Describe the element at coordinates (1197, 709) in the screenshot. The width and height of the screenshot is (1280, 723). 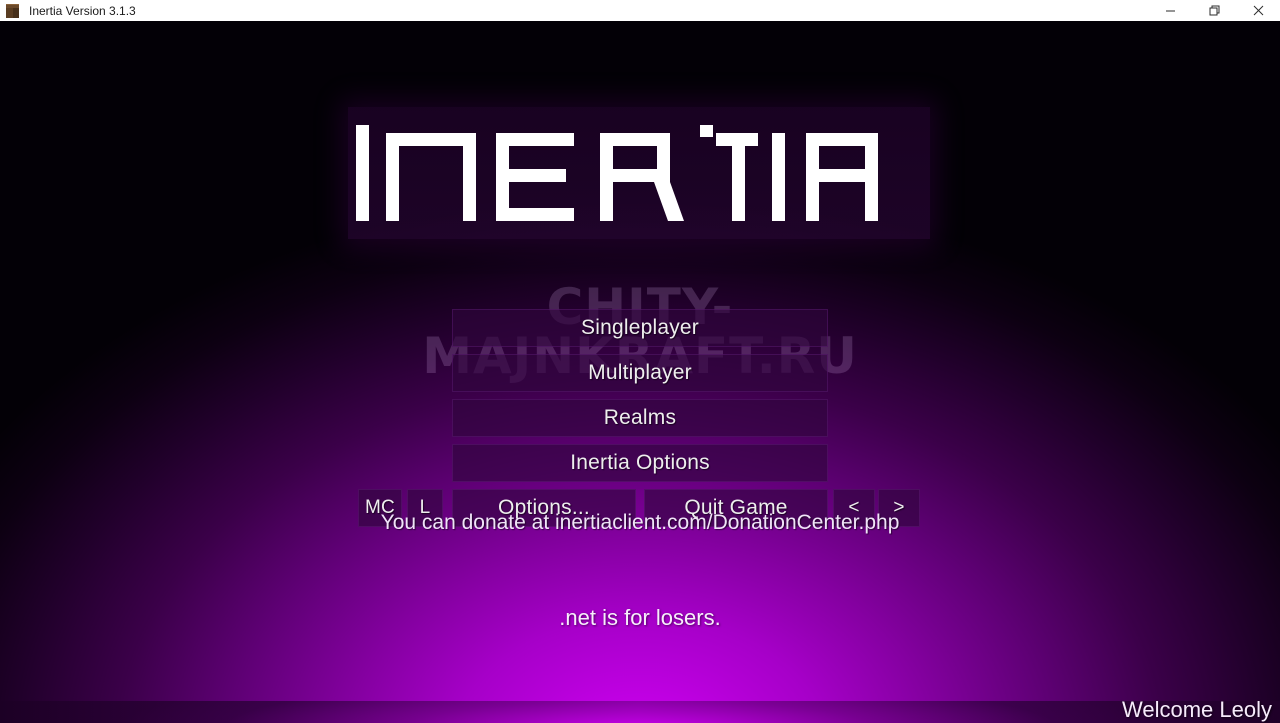
I see `welcome-text: Welcome Leoly` at that location.